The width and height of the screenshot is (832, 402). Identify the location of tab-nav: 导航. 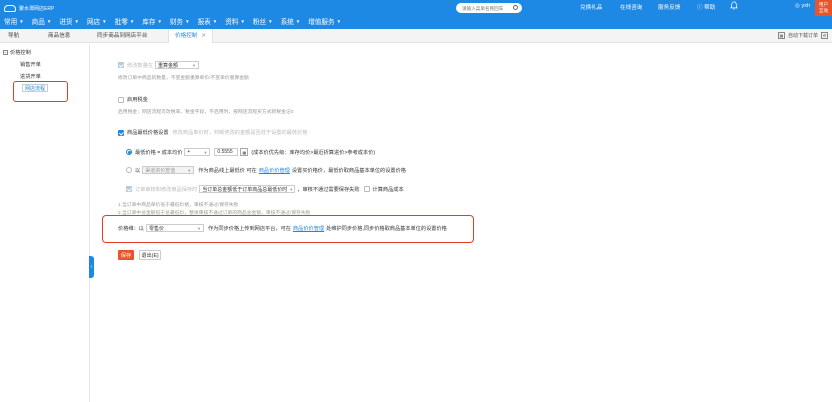
(13, 36).